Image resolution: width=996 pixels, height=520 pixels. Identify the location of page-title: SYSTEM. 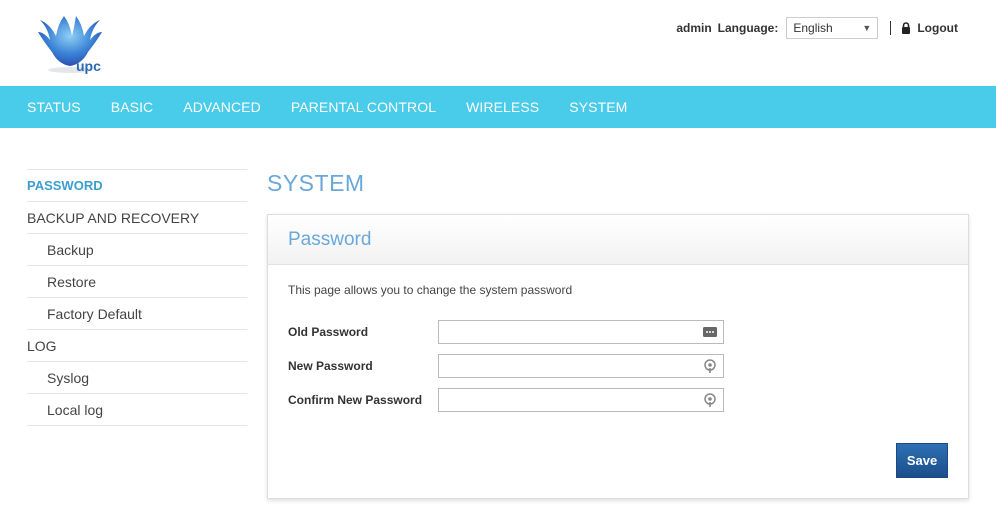
(316, 183).